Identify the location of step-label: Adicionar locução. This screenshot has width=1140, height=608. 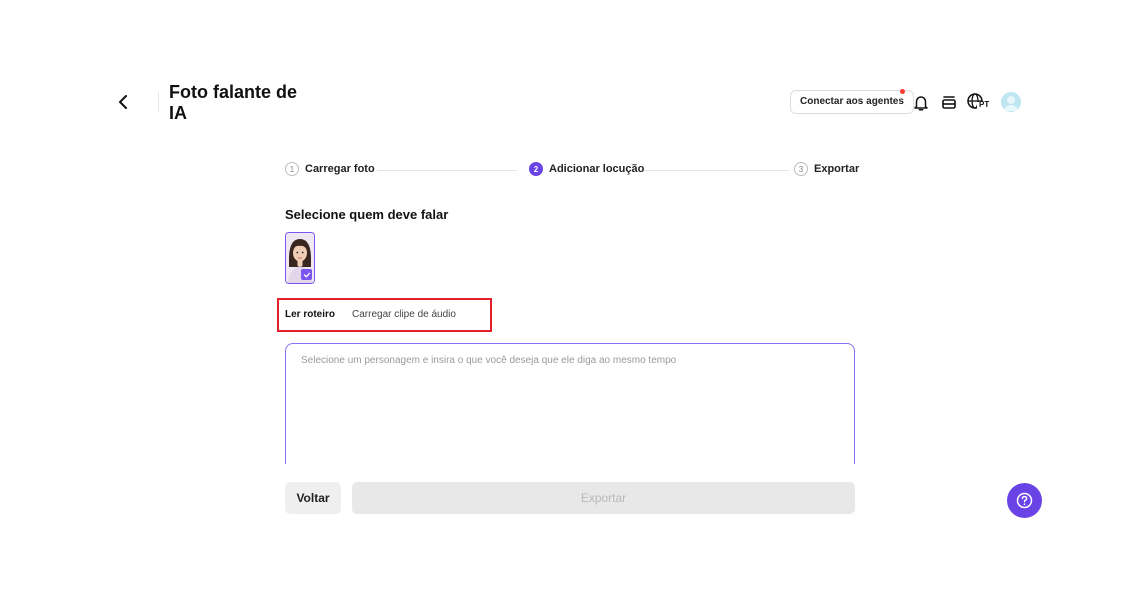
(597, 169).